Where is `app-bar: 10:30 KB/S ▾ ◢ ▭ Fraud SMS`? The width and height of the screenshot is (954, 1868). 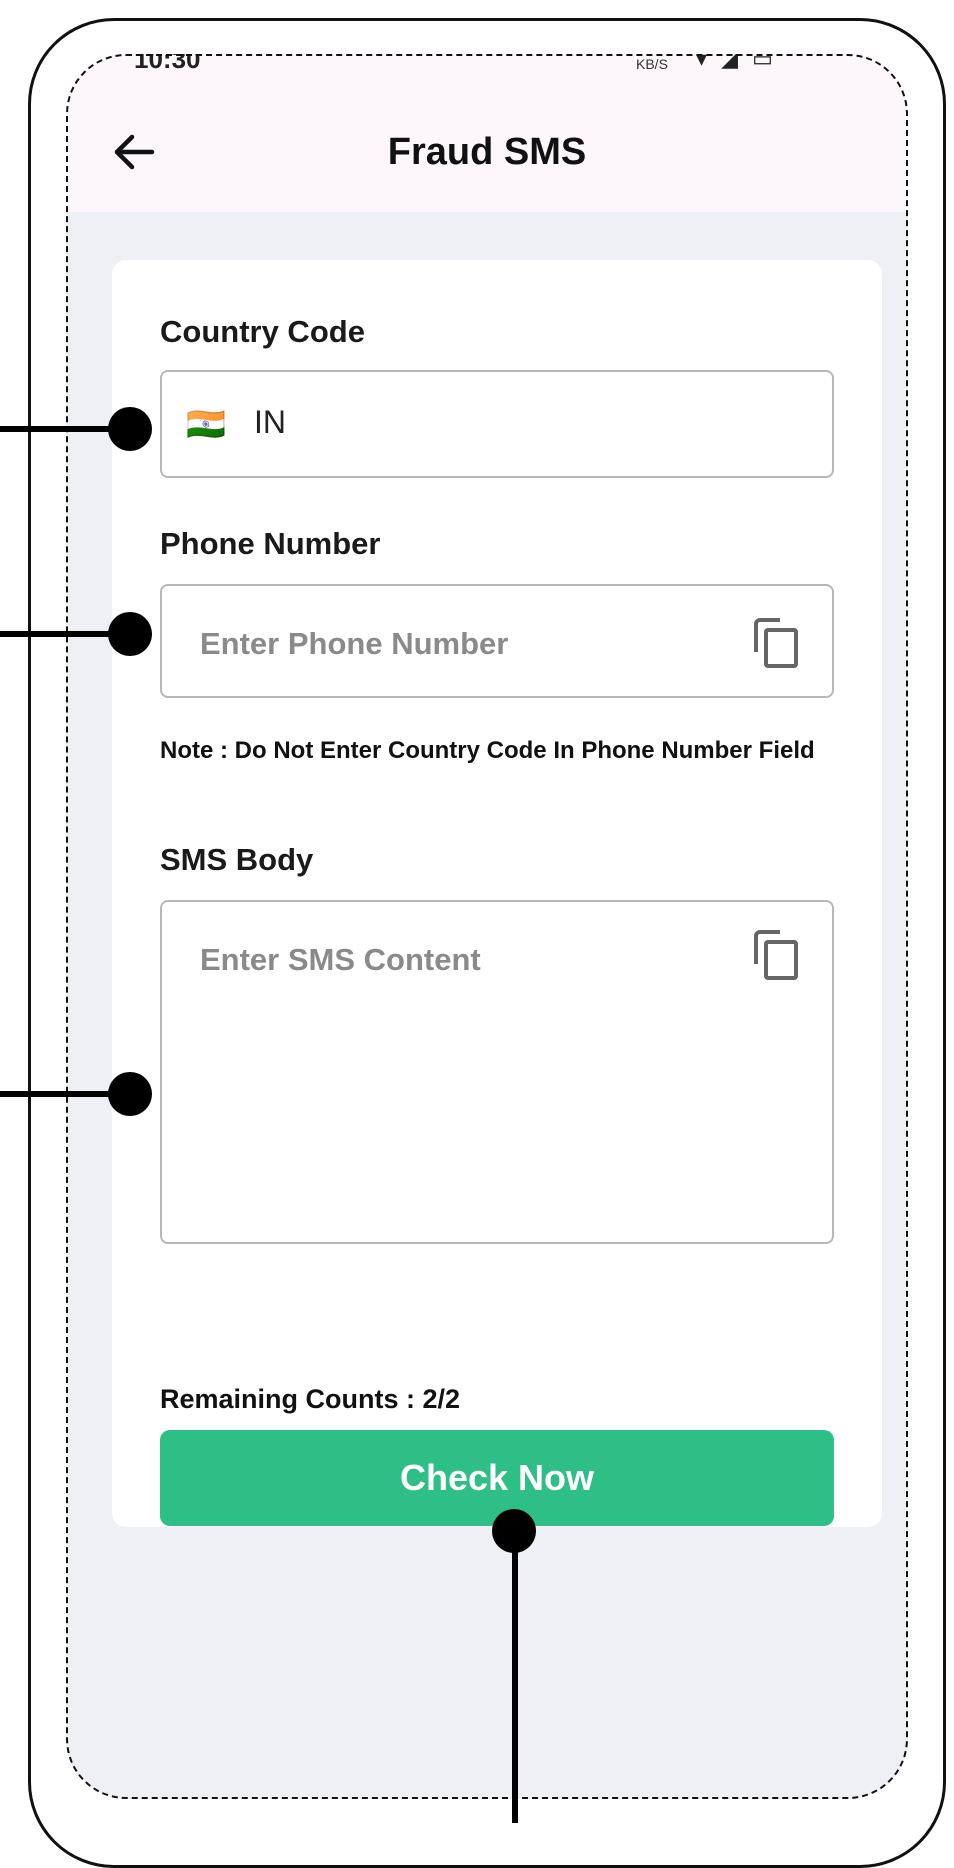
app-bar: 10:30 KB/S ▾ ◢ ▭ Fraud SMS is located at coordinates (487, 133).